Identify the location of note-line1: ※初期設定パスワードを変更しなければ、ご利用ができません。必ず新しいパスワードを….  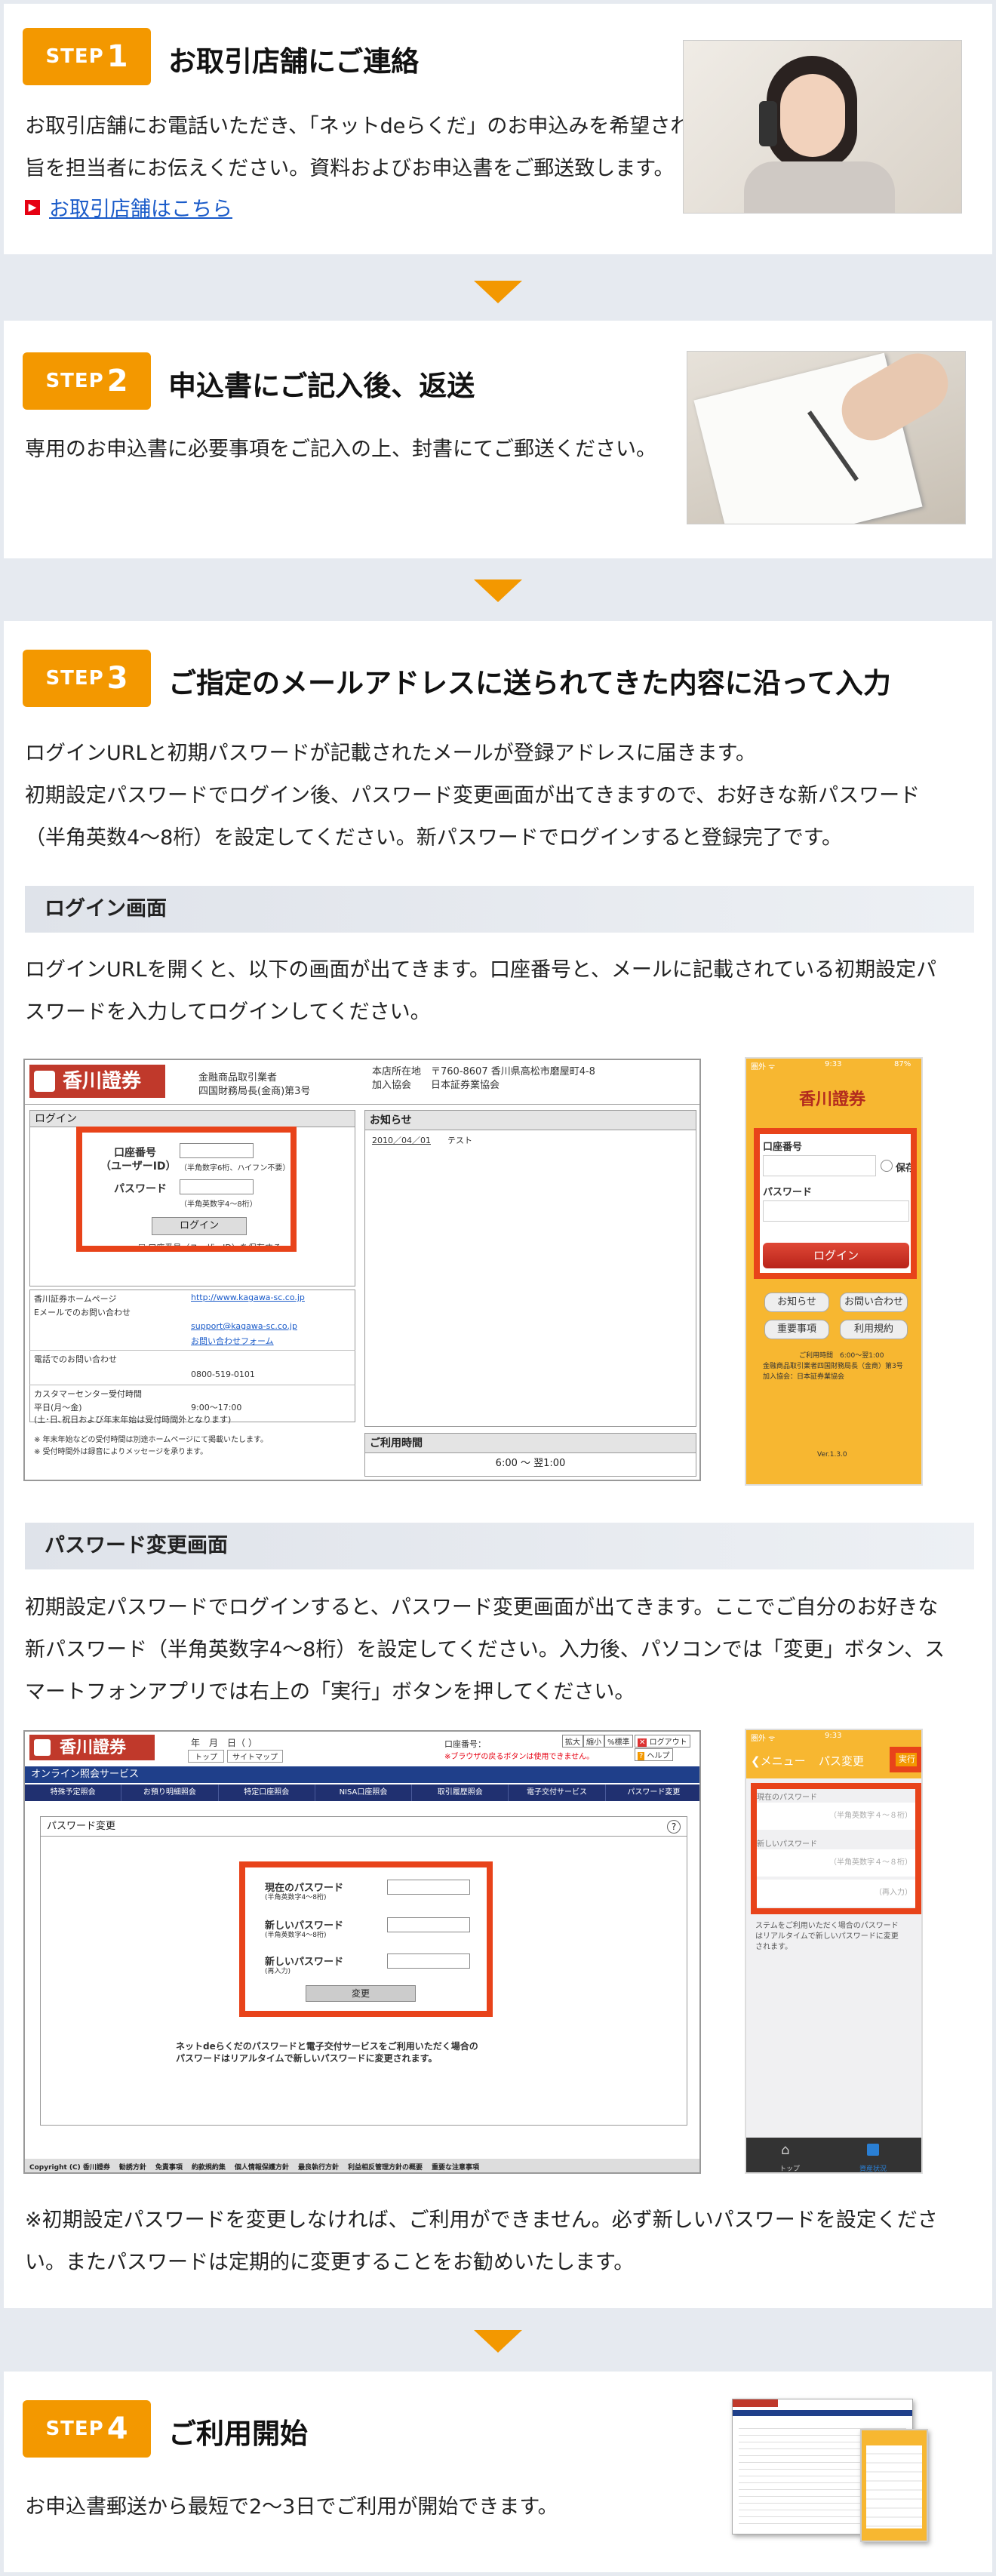
(482, 2220).